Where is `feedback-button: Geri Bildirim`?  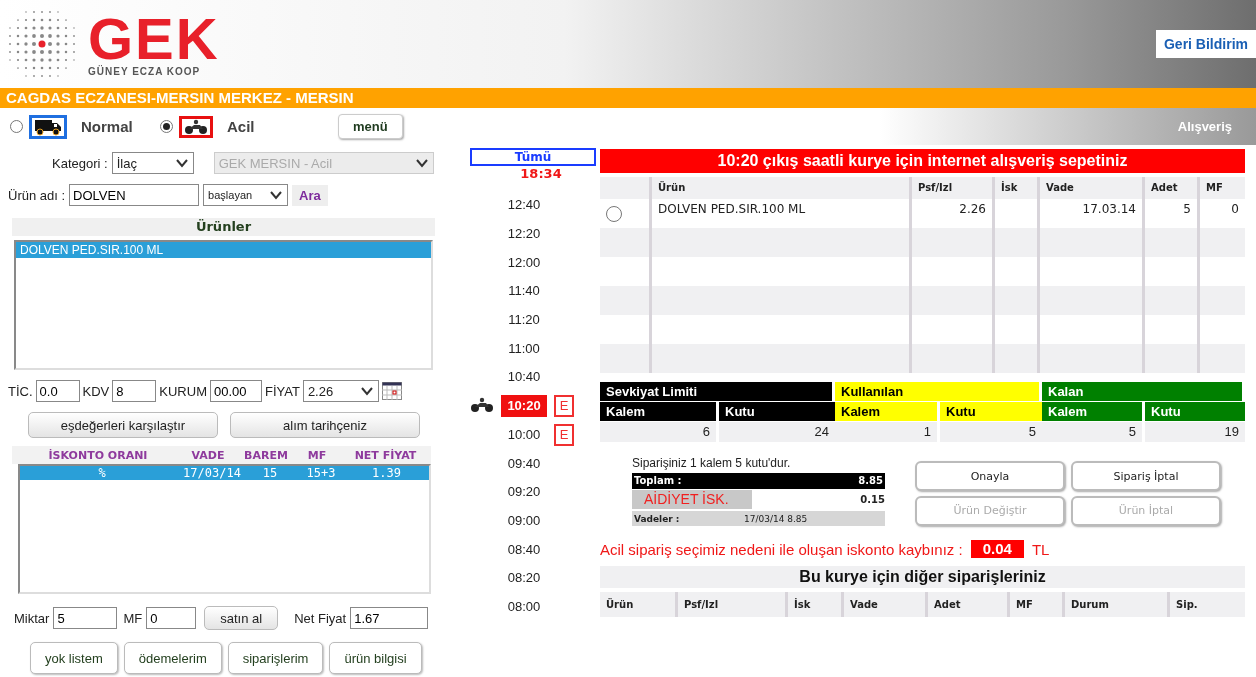
feedback-button: Geri Bildirim is located at coordinates (1205, 44).